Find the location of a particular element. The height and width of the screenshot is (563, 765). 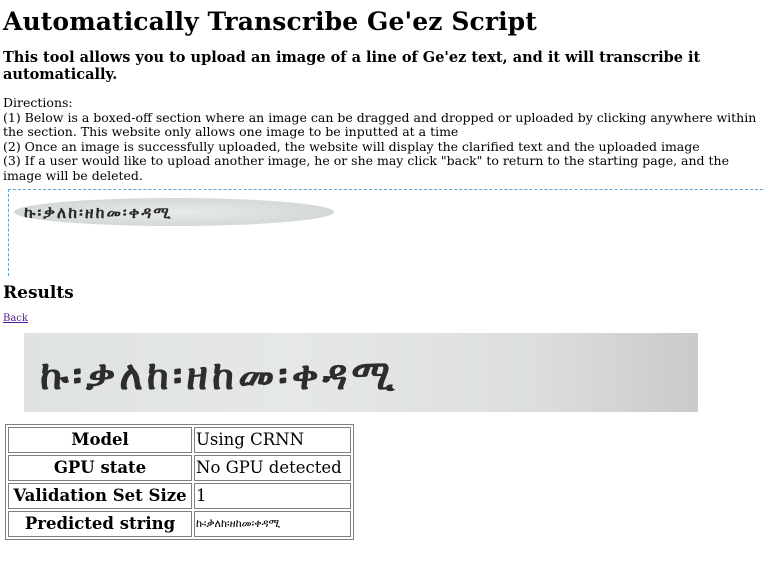

row-label-validation-set-size: Validation Set Size is located at coordinates (100, 496).